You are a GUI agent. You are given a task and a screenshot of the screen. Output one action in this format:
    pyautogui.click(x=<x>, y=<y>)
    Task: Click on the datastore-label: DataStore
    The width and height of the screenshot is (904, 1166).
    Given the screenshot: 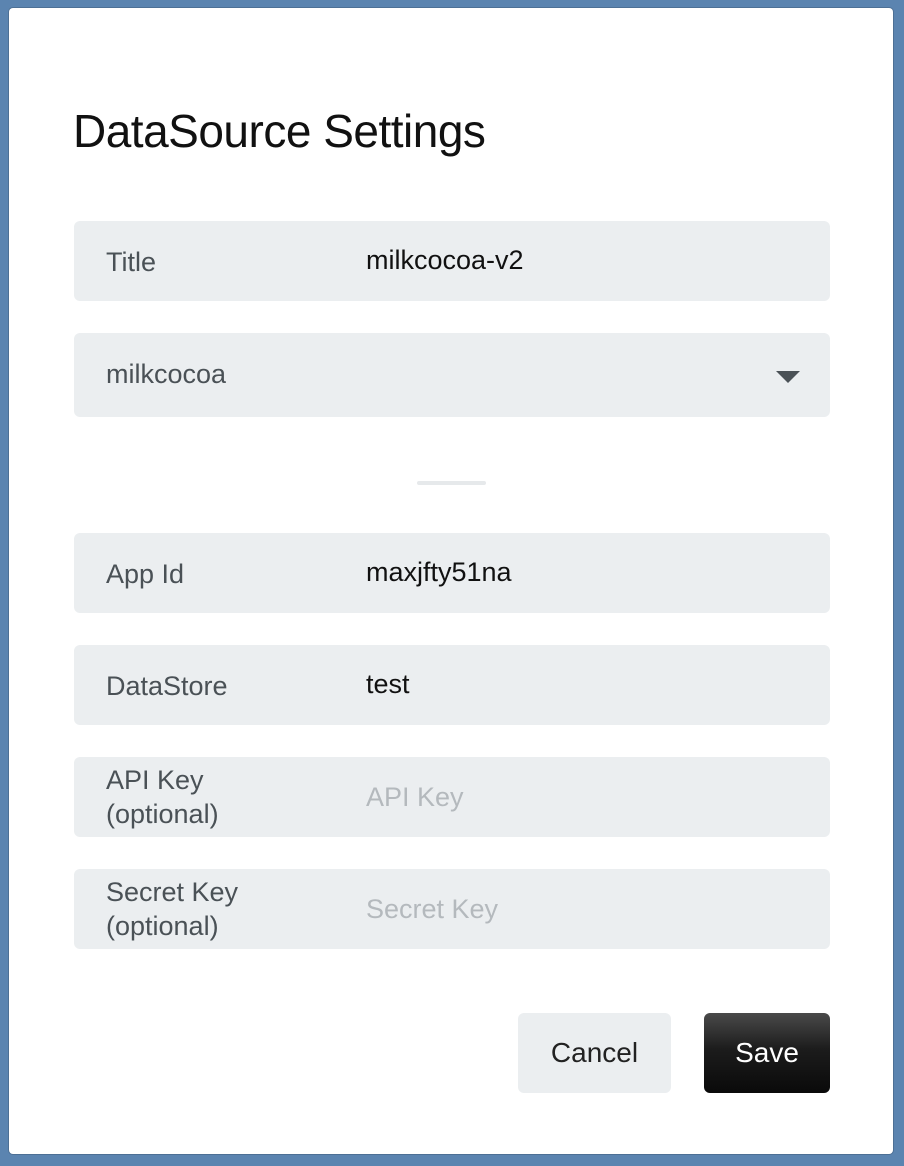 What is the action you would take?
    pyautogui.click(x=167, y=686)
    